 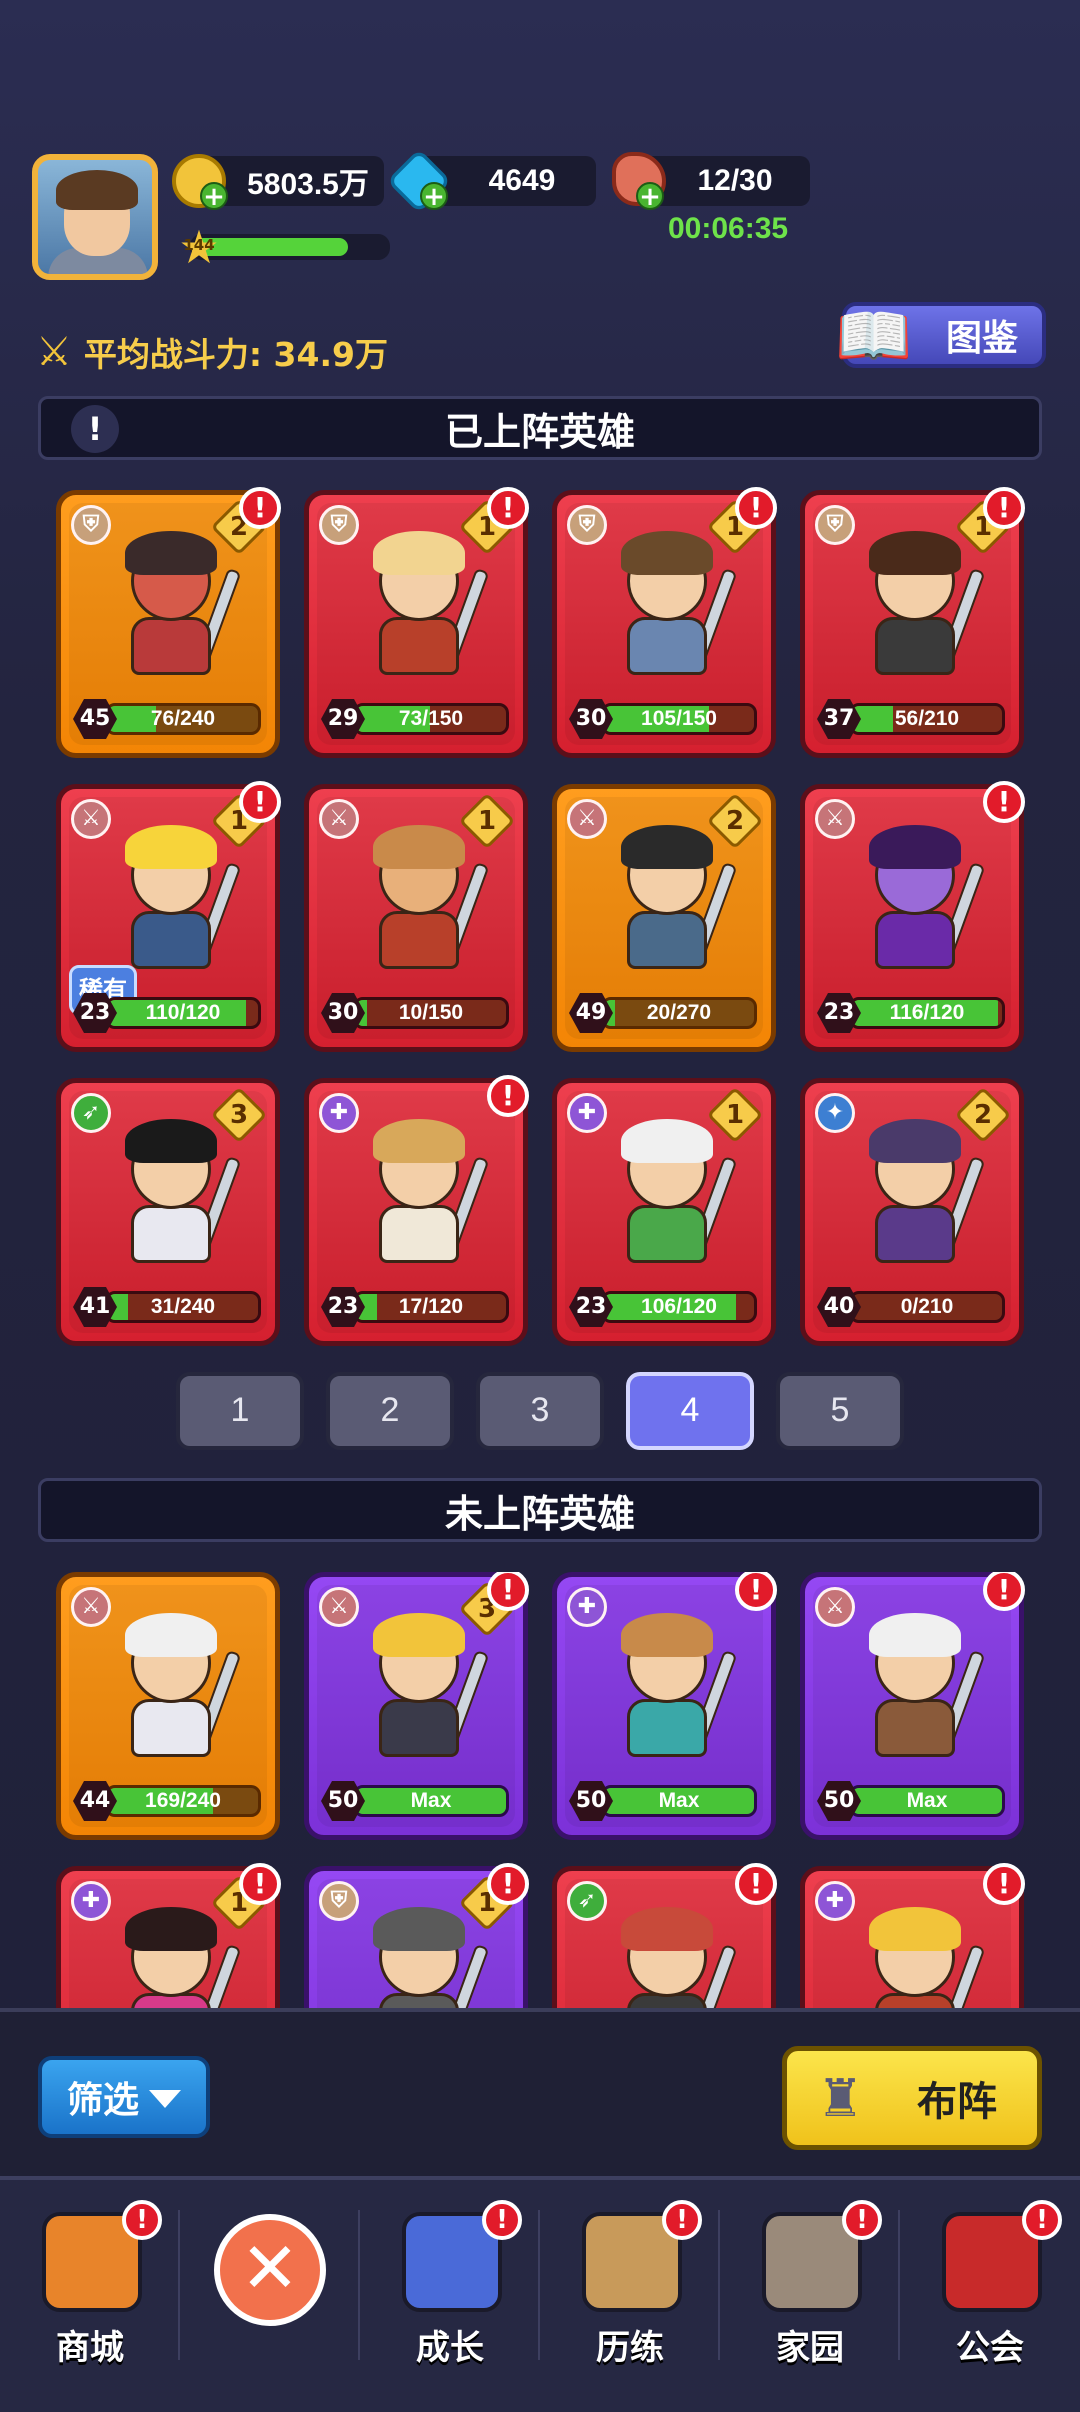 I want to click on shard-progress-bar: Max, so click(x=927, y=1801).